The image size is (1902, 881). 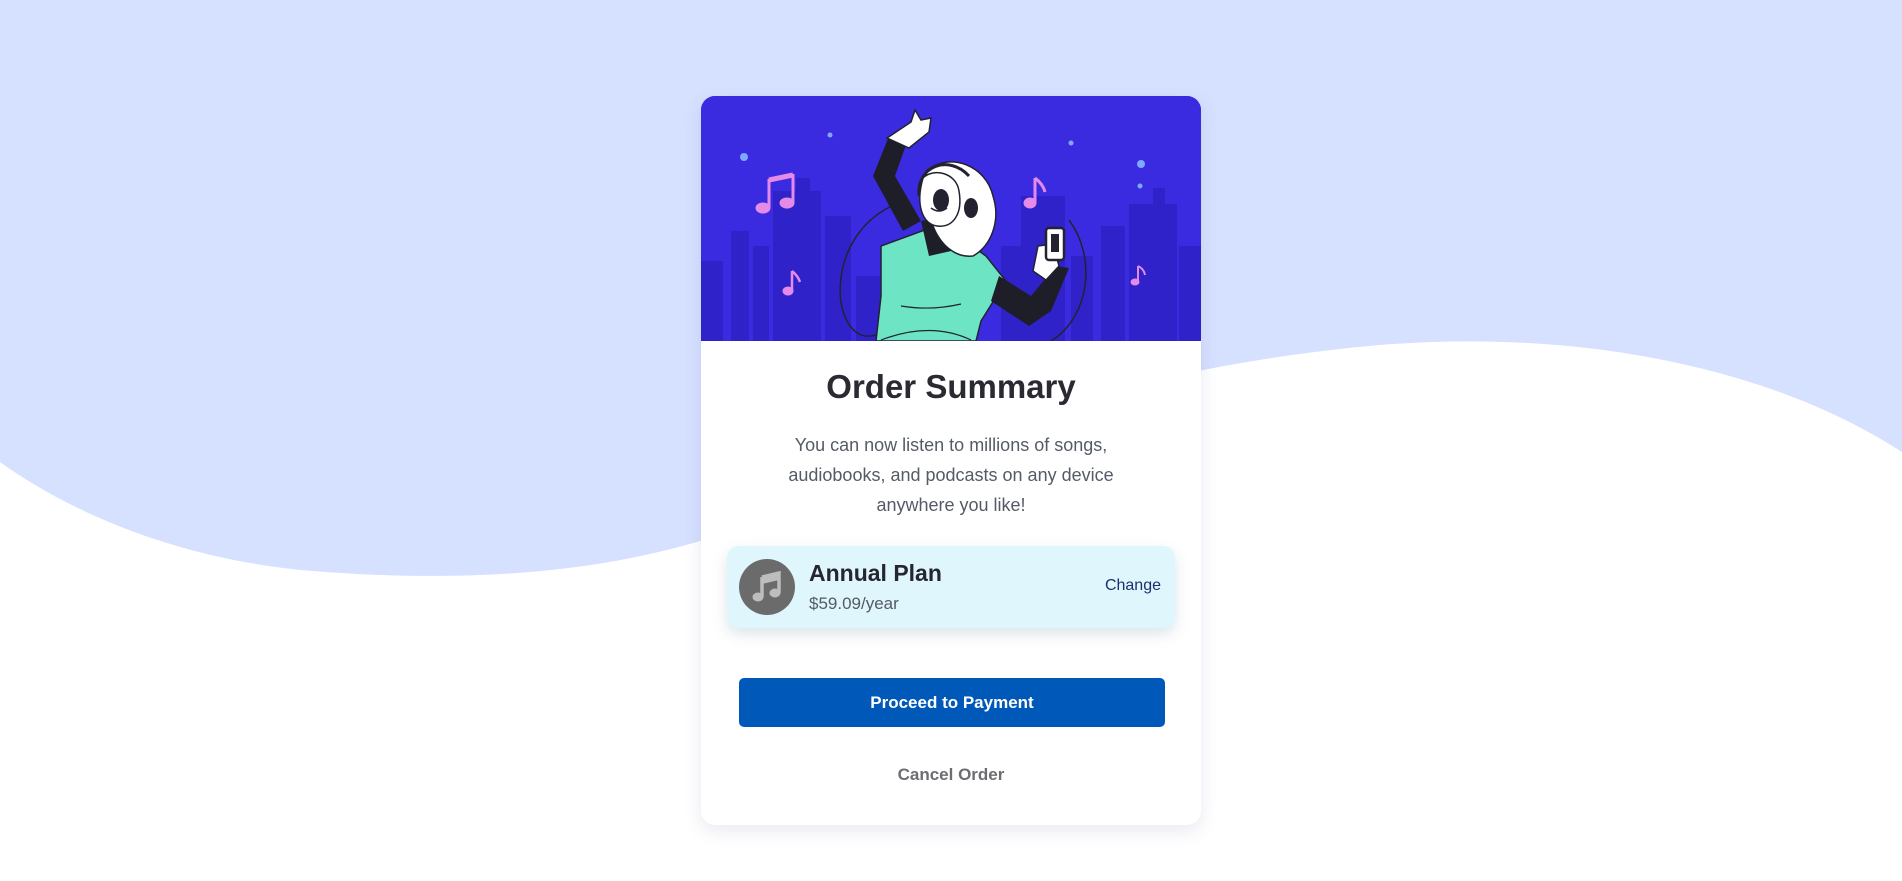 I want to click on proceed-to-payment-button: Proceed to Payment, so click(x=952, y=702).